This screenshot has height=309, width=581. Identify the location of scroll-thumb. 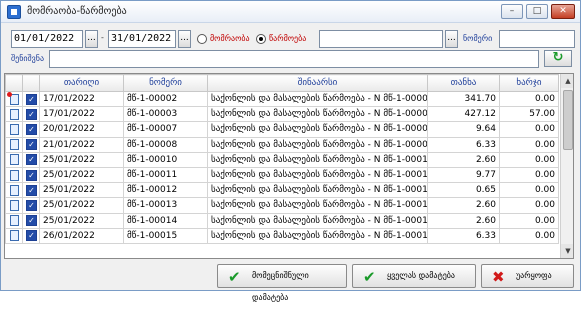
(568, 120).